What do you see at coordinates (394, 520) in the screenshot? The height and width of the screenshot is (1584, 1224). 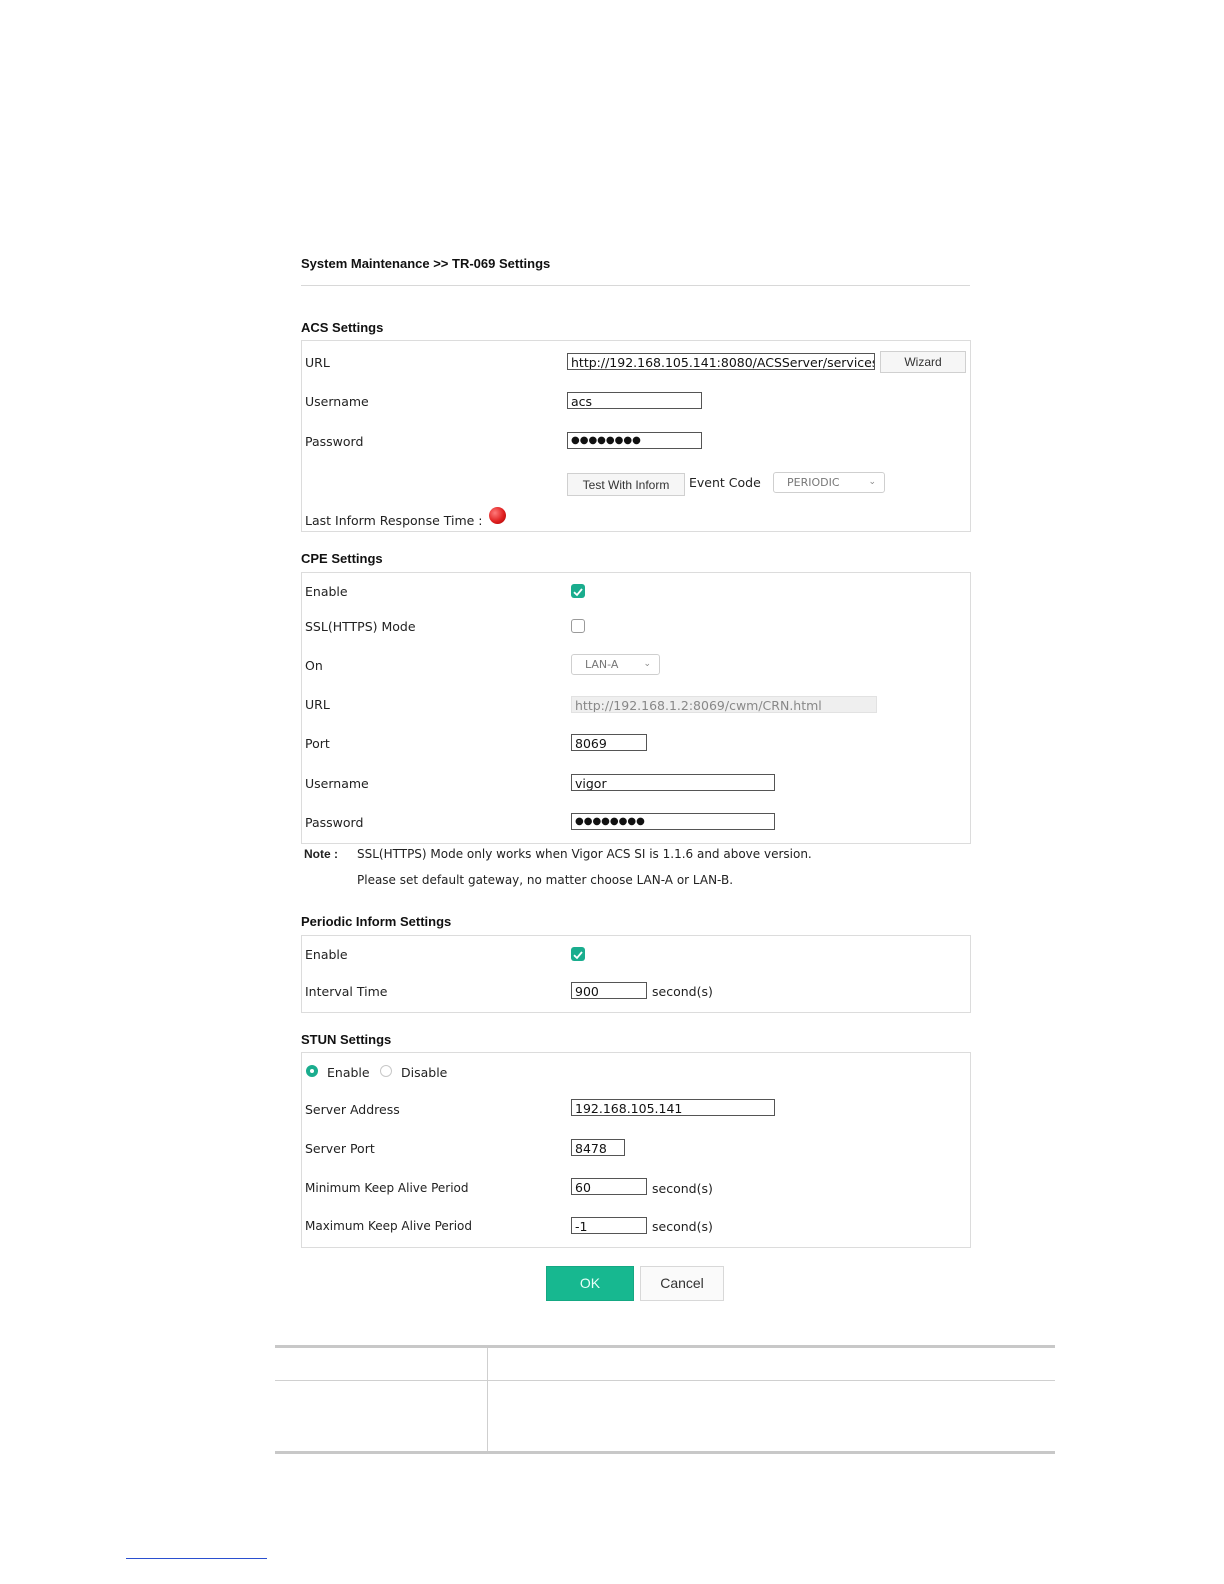 I see `last-inform-label: Last Inform Response Time :` at bounding box center [394, 520].